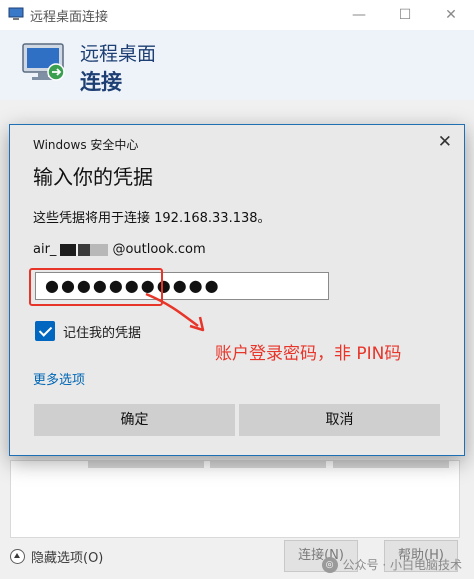  What do you see at coordinates (402, 565) in the screenshot?
I see `watermark-text: 公众号 · 小白电脑技术` at bounding box center [402, 565].